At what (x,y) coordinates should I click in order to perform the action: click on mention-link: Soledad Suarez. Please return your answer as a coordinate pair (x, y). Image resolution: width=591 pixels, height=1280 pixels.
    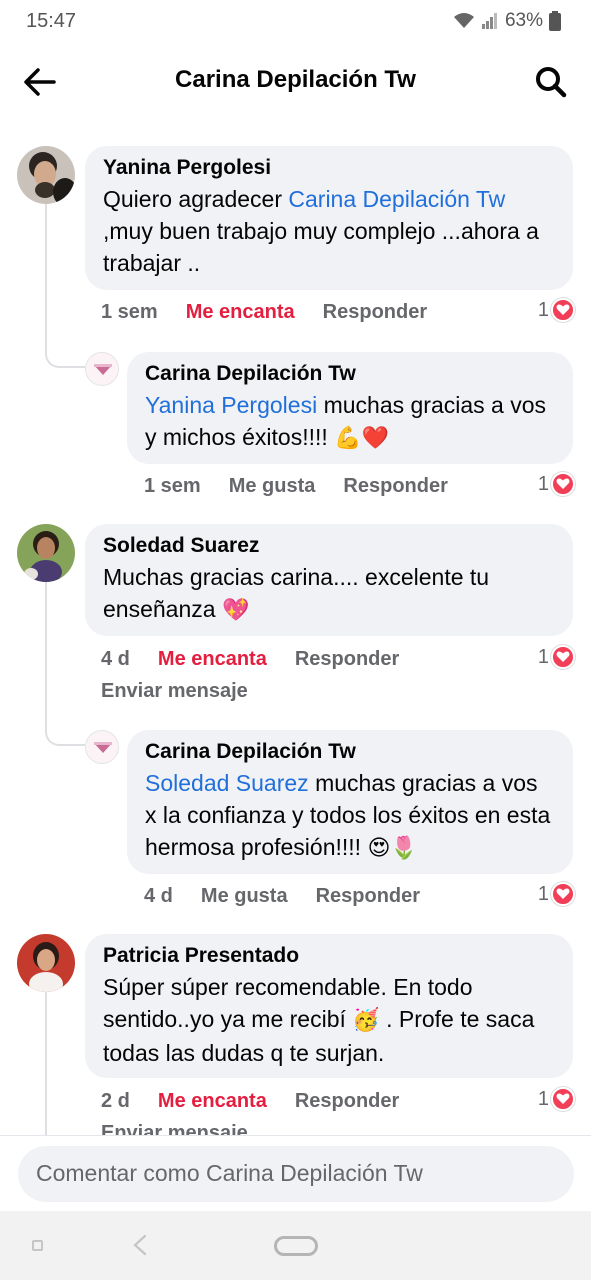
    Looking at the image, I should click on (227, 783).